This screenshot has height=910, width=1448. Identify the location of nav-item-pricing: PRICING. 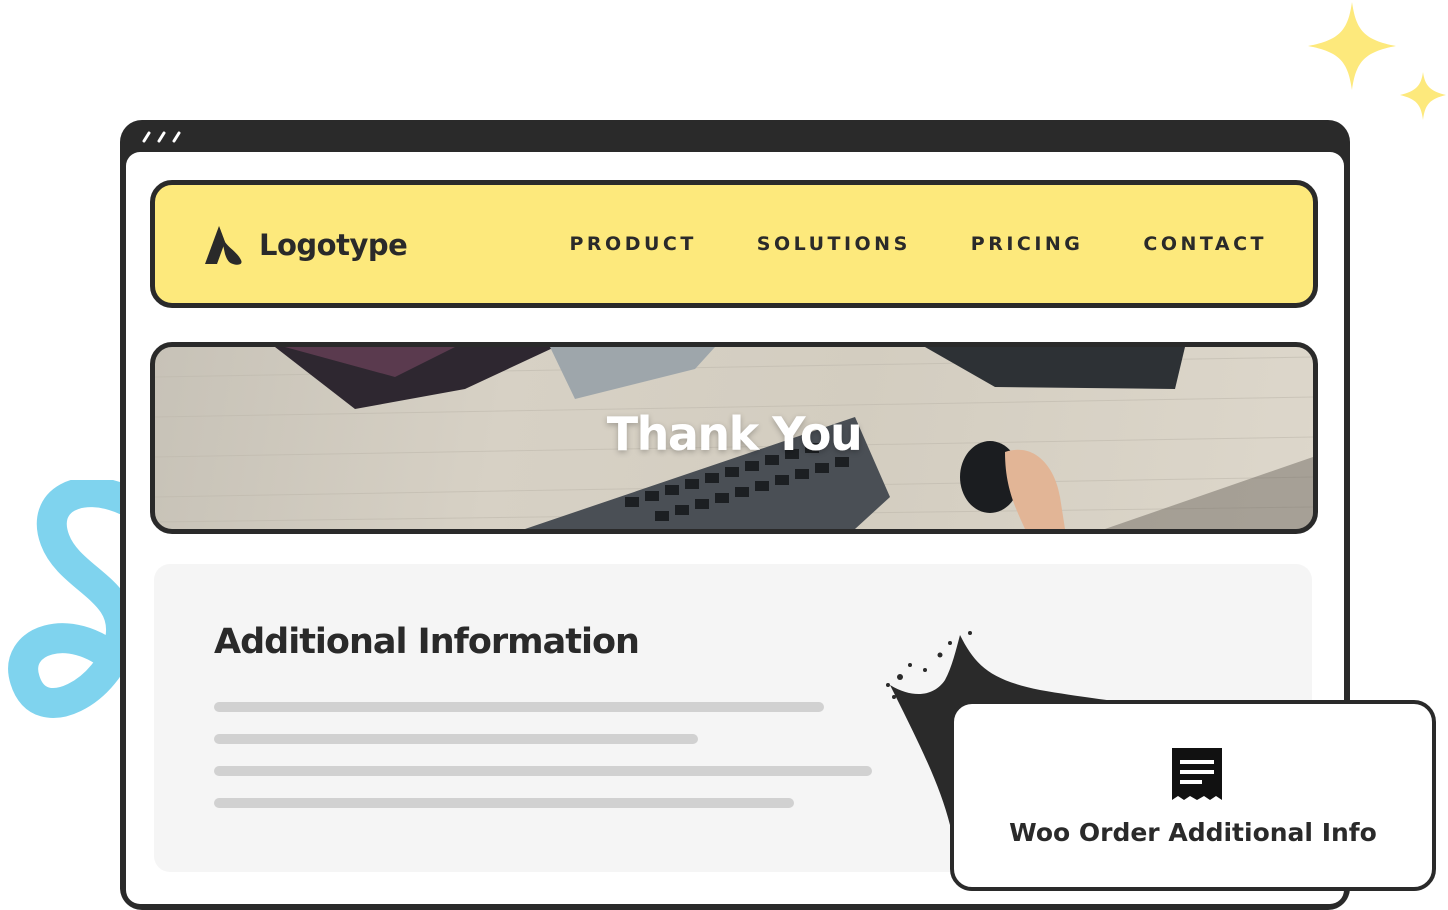
(1027, 244).